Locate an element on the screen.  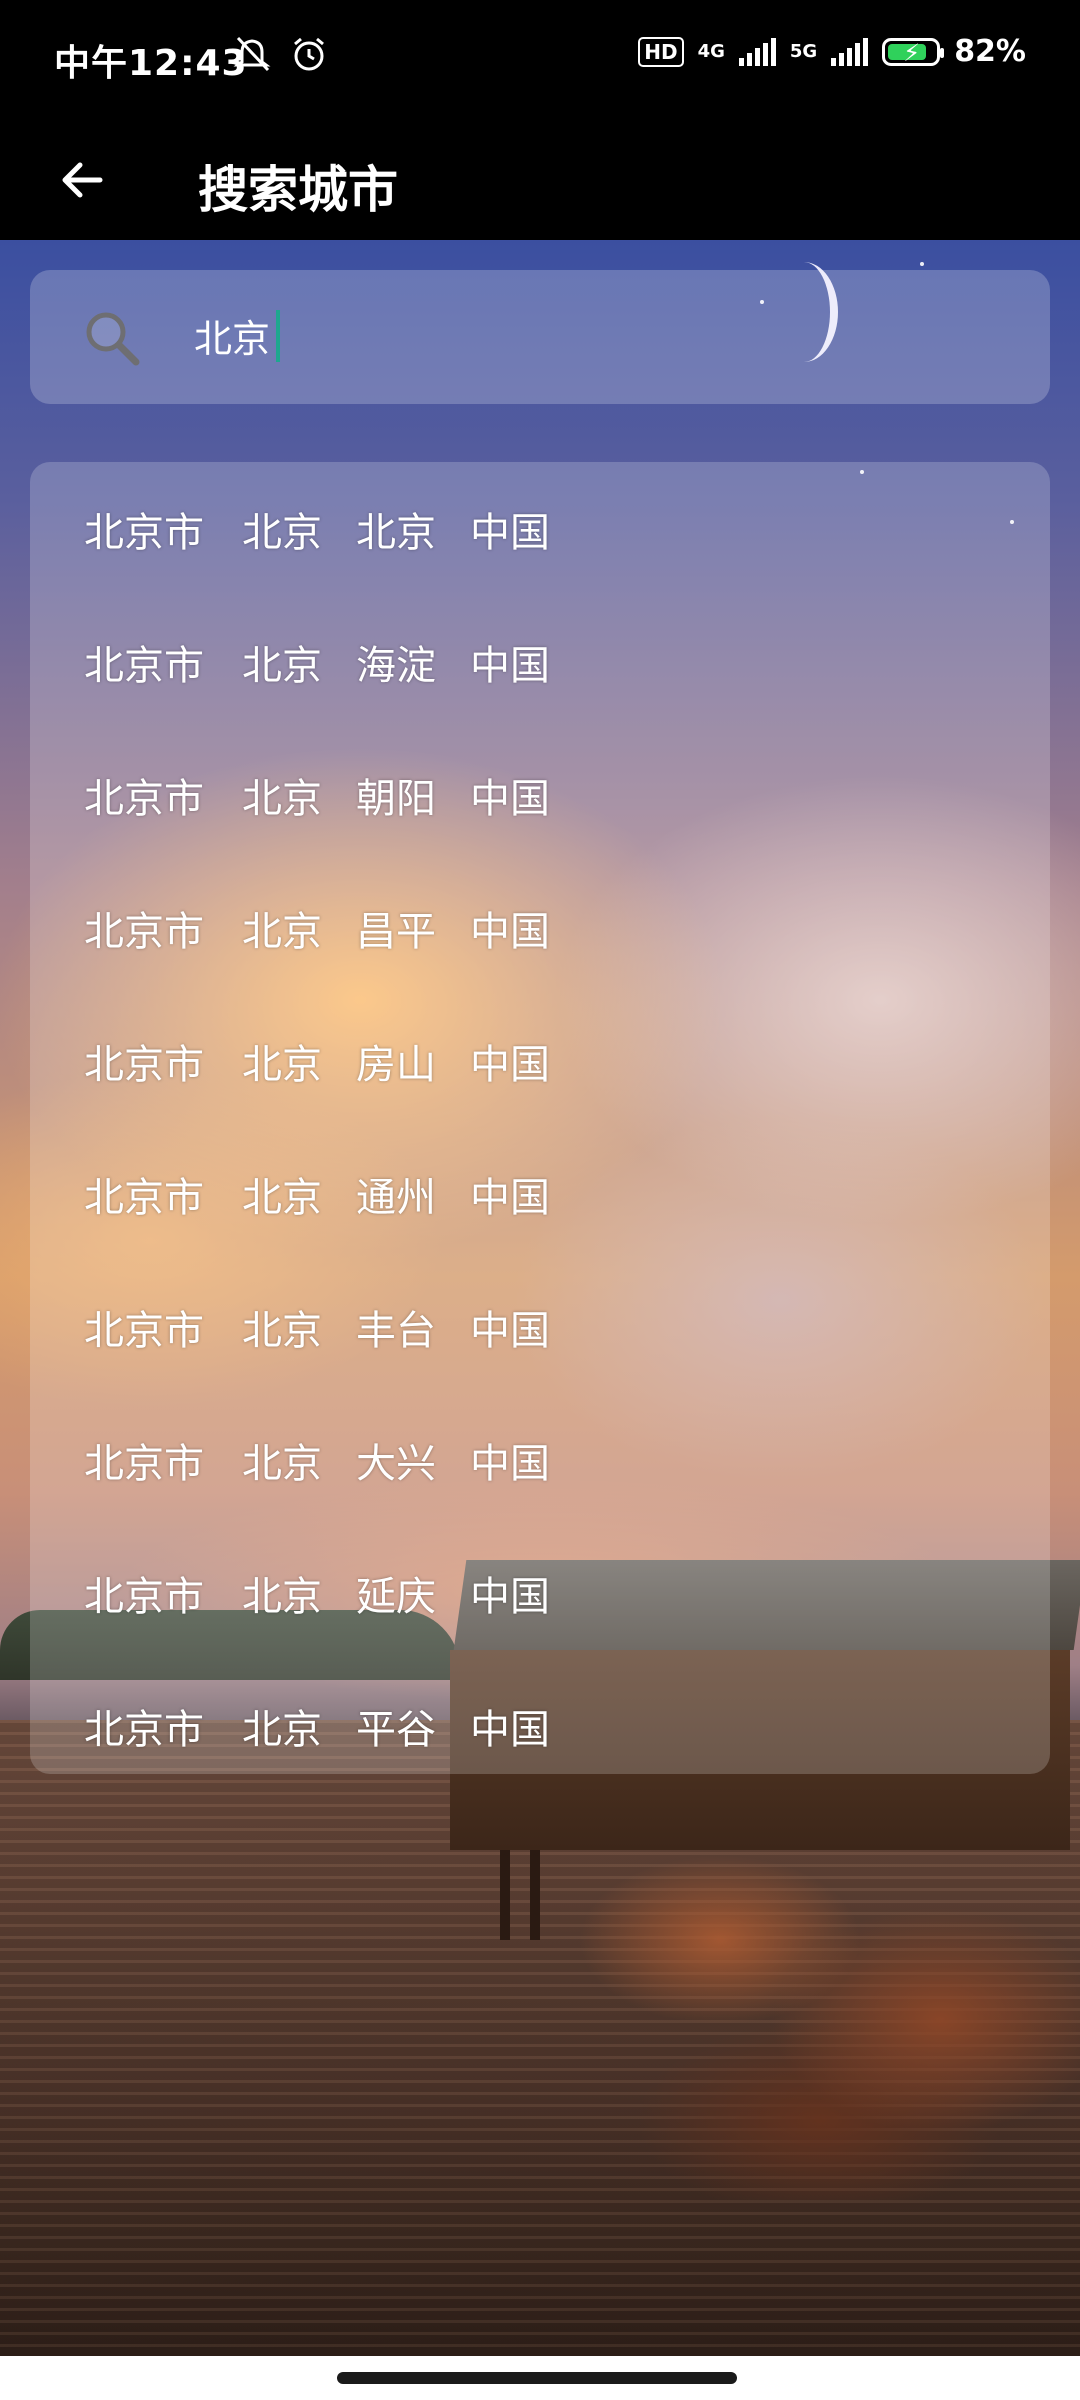
search-result-item: 北京市 北京 昌平 中国 is located at coordinates (540, 927).